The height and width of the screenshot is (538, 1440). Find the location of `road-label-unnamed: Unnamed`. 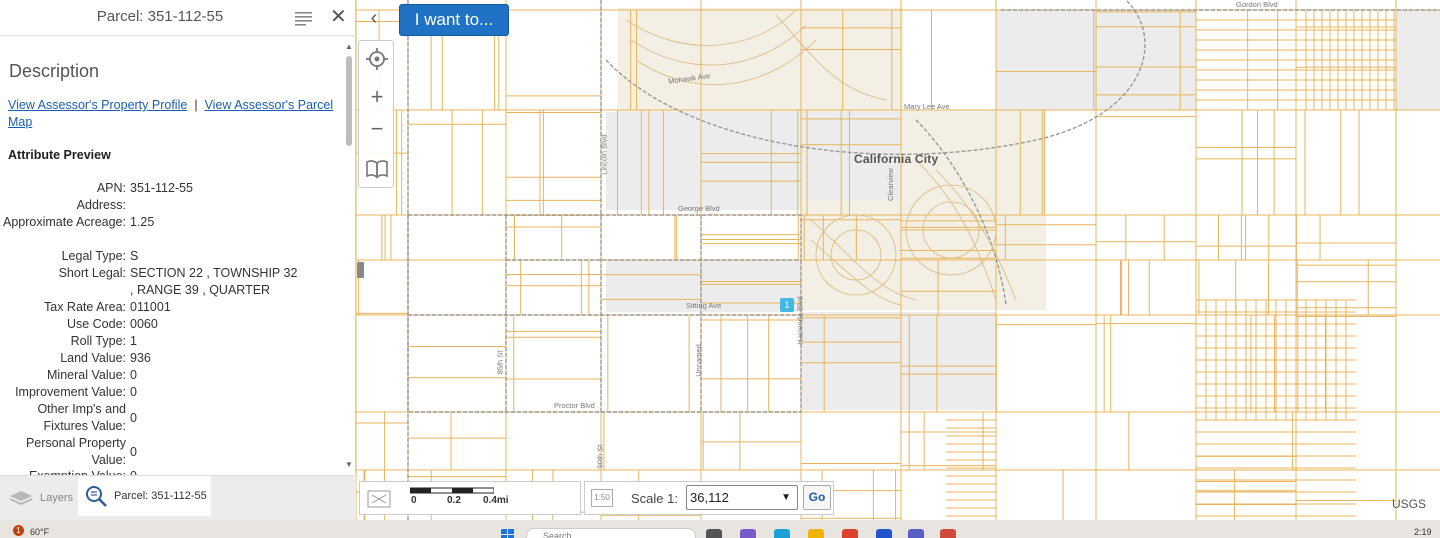

road-label-unnamed: Unnamed is located at coordinates (698, 360).